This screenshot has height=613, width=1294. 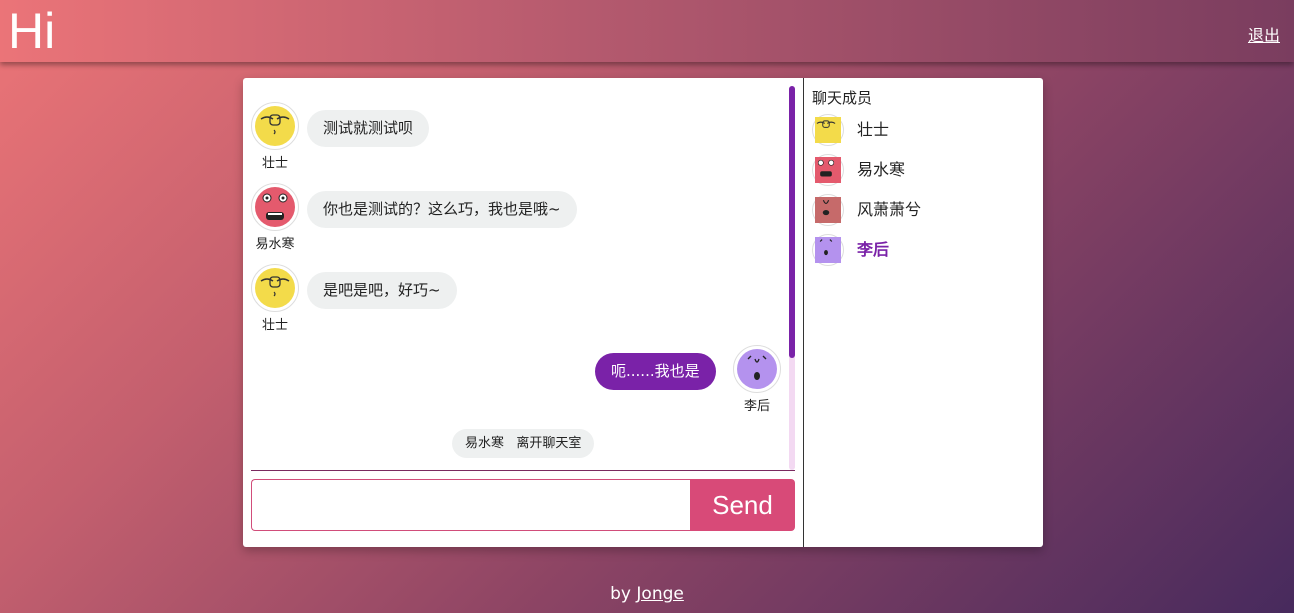 I want to click on member-list: 聊天成员 壮士 易水寒 风萧萧兮 李后, so click(x=922, y=178).